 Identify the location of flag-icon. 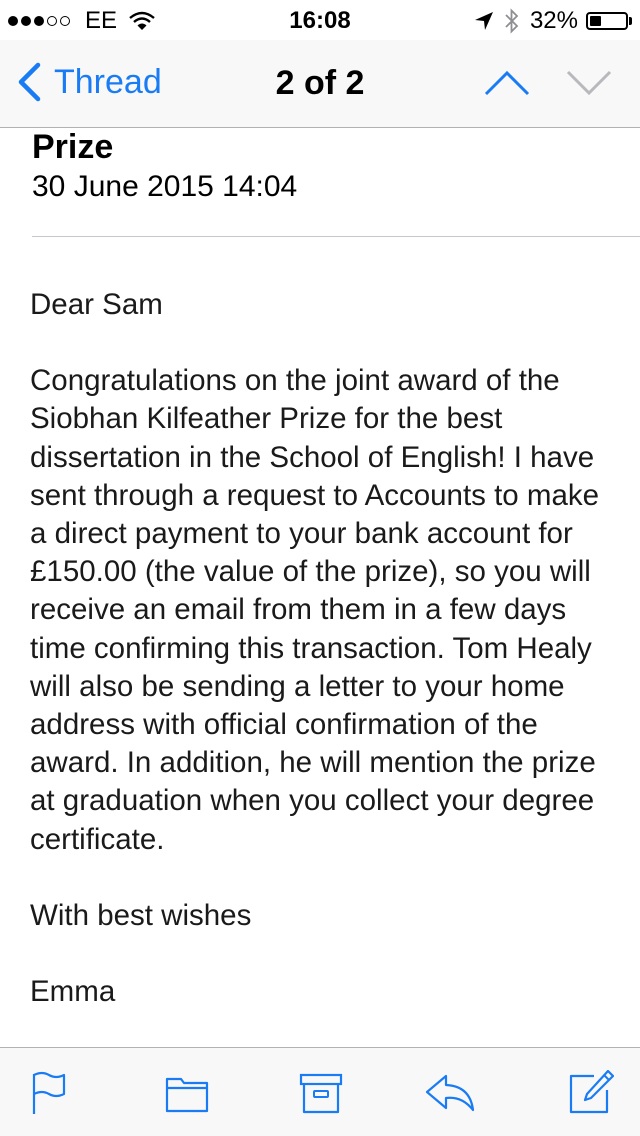
(49, 1092).